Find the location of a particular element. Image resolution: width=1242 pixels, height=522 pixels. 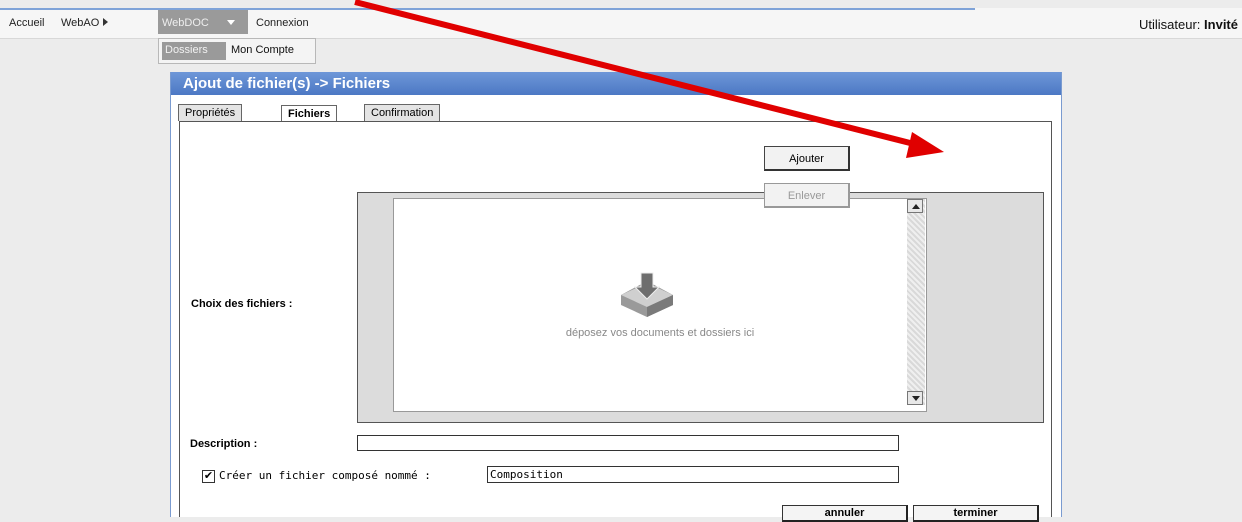

webdoc-submenu: Dossiers Mon Compte is located at coordinates (237, 51).